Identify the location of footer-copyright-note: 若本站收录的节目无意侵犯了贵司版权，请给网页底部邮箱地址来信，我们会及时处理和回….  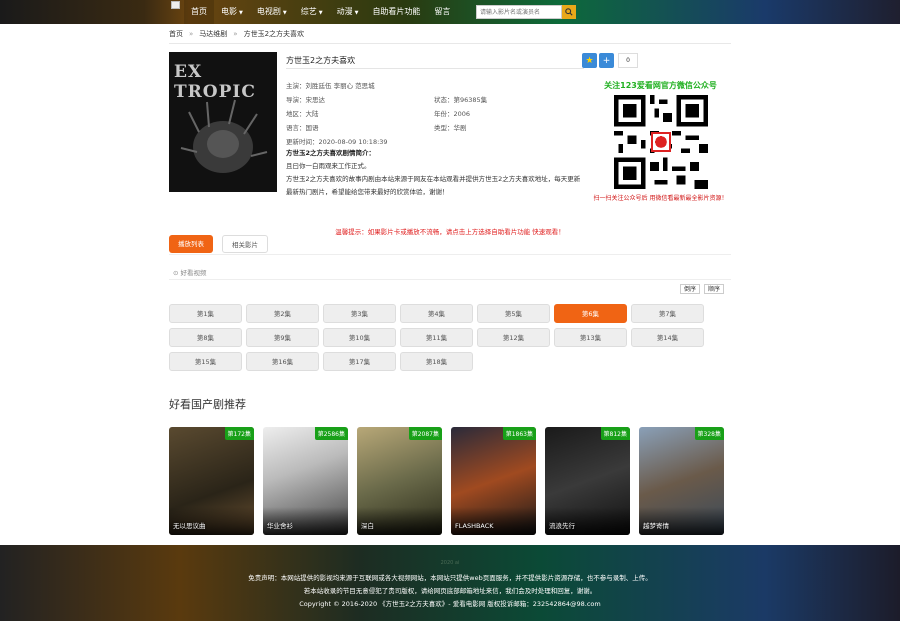
(450, 591).